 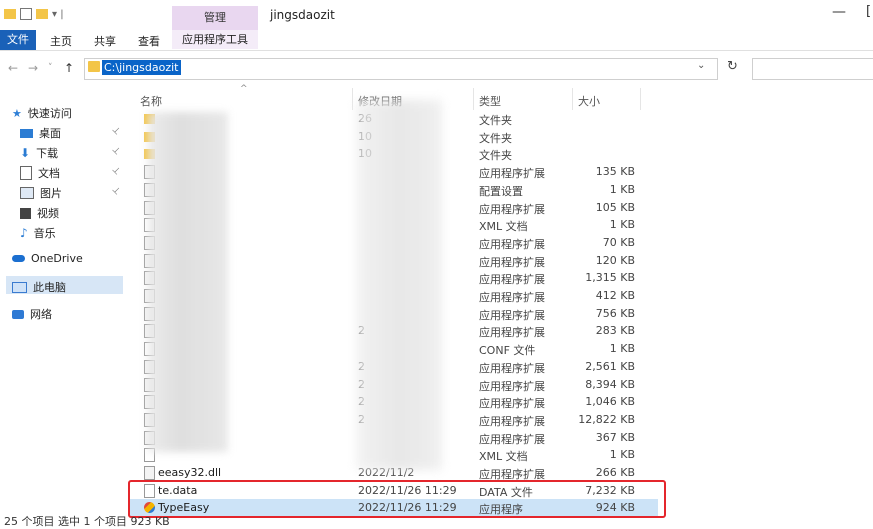 What do you see at coordinates (215, 40) in the screenshot?
I see `tab-app-tools: 应用程序工具` at bounding box center [215, 40].